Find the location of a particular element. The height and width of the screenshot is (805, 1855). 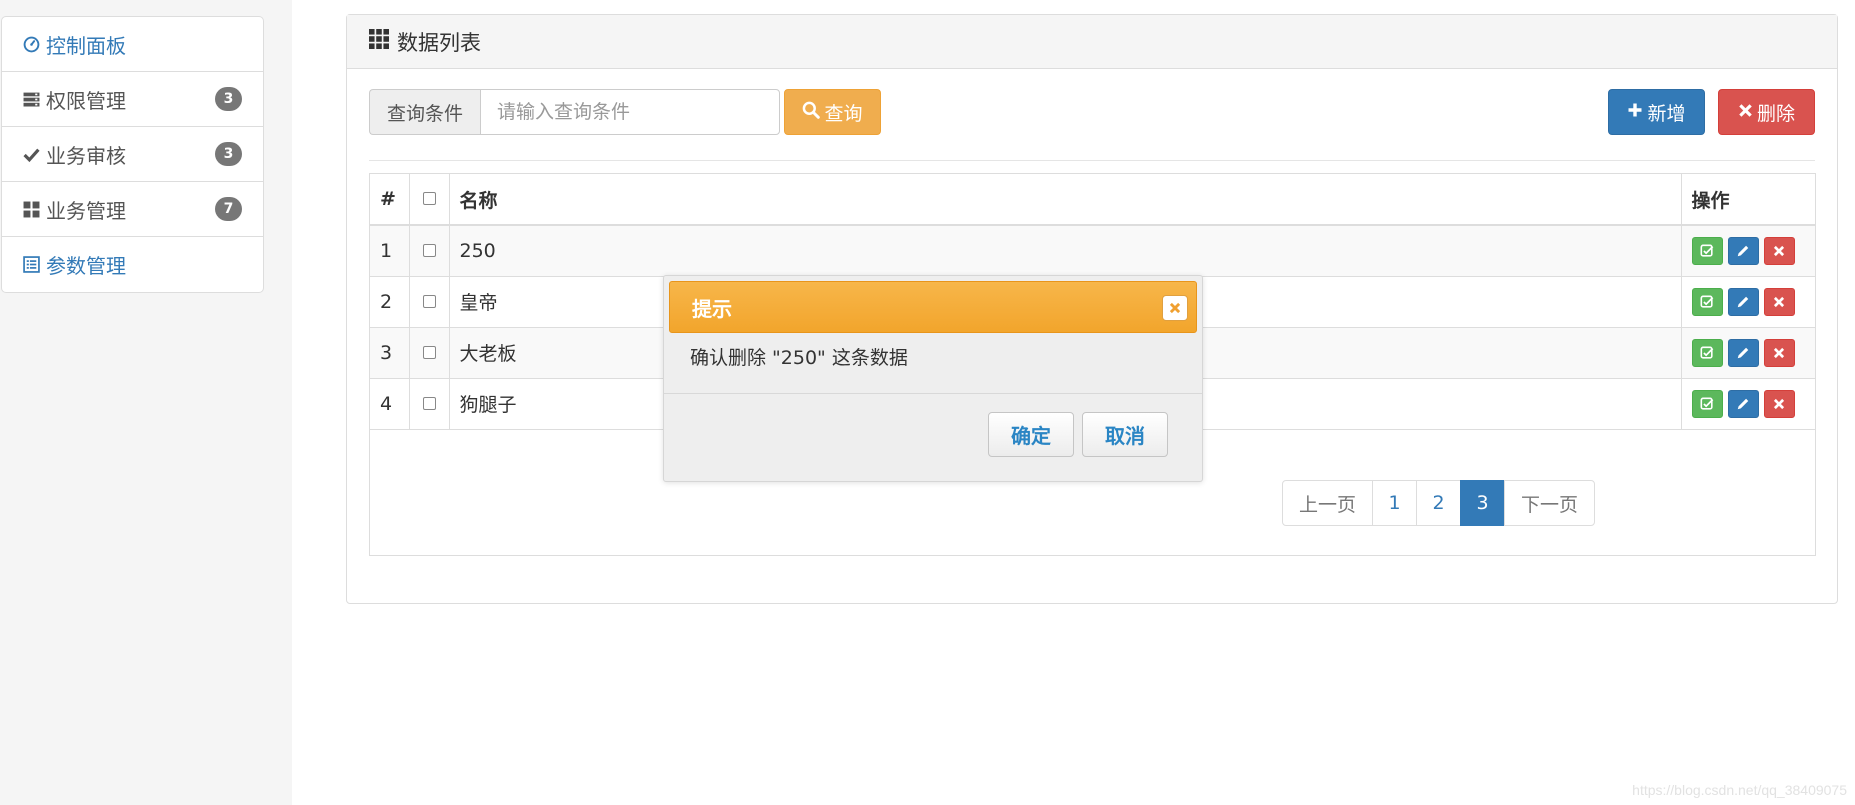

row-num: 2 is located at coordinates (390, 301).